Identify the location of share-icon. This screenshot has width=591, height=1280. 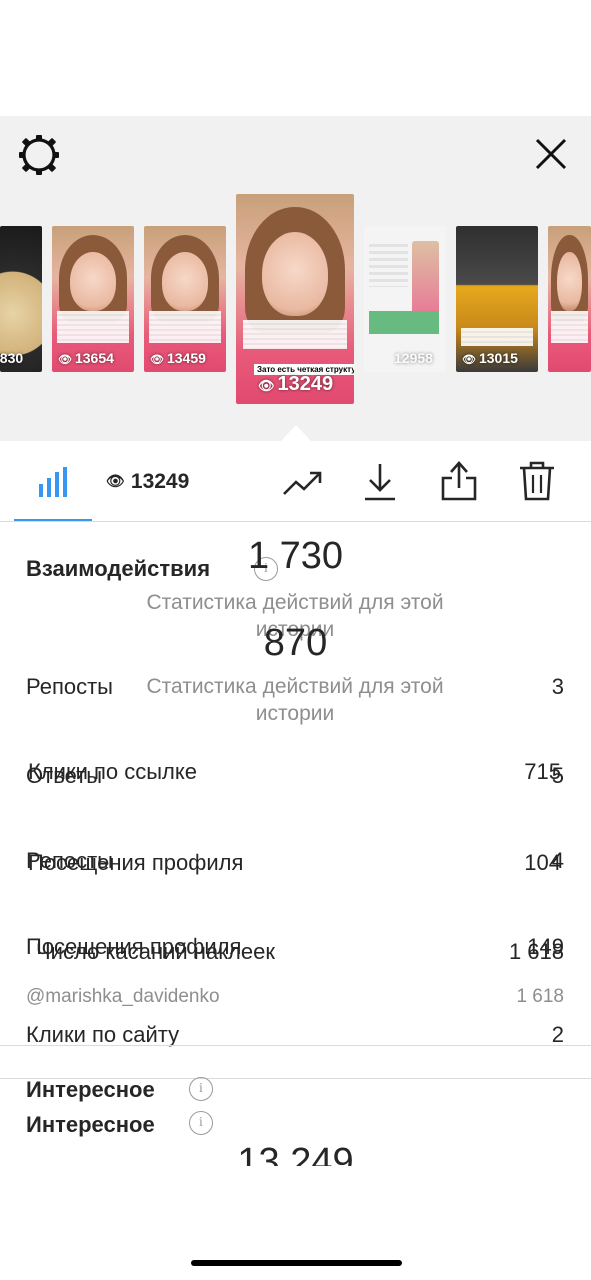
(459, 481).